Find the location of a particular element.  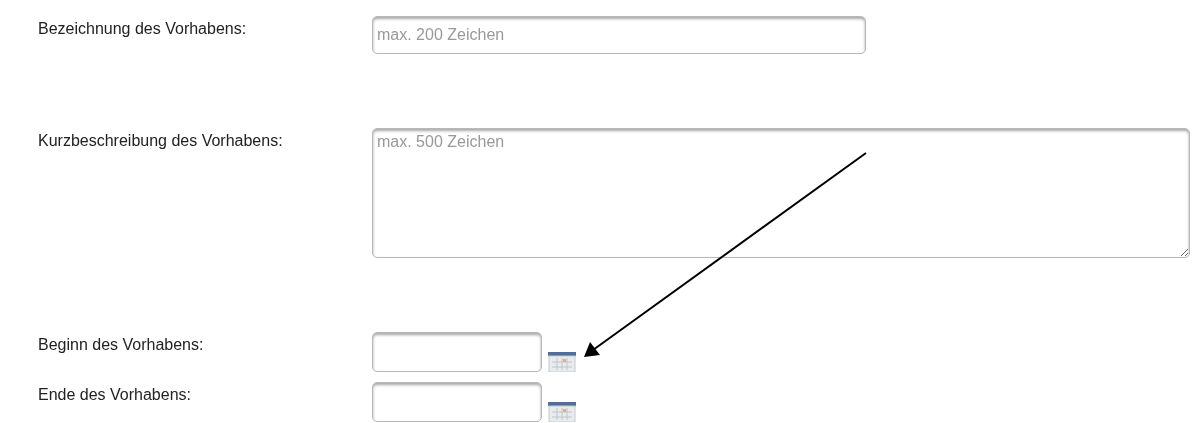

text-field: max. 200 Zeichen is located at coordinates (619, 35).